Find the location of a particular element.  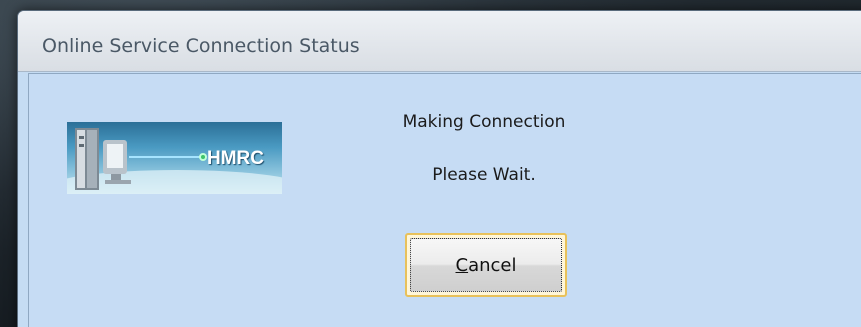

dialog-title: Online Service Connection Status is located at coordinates (201, 46).